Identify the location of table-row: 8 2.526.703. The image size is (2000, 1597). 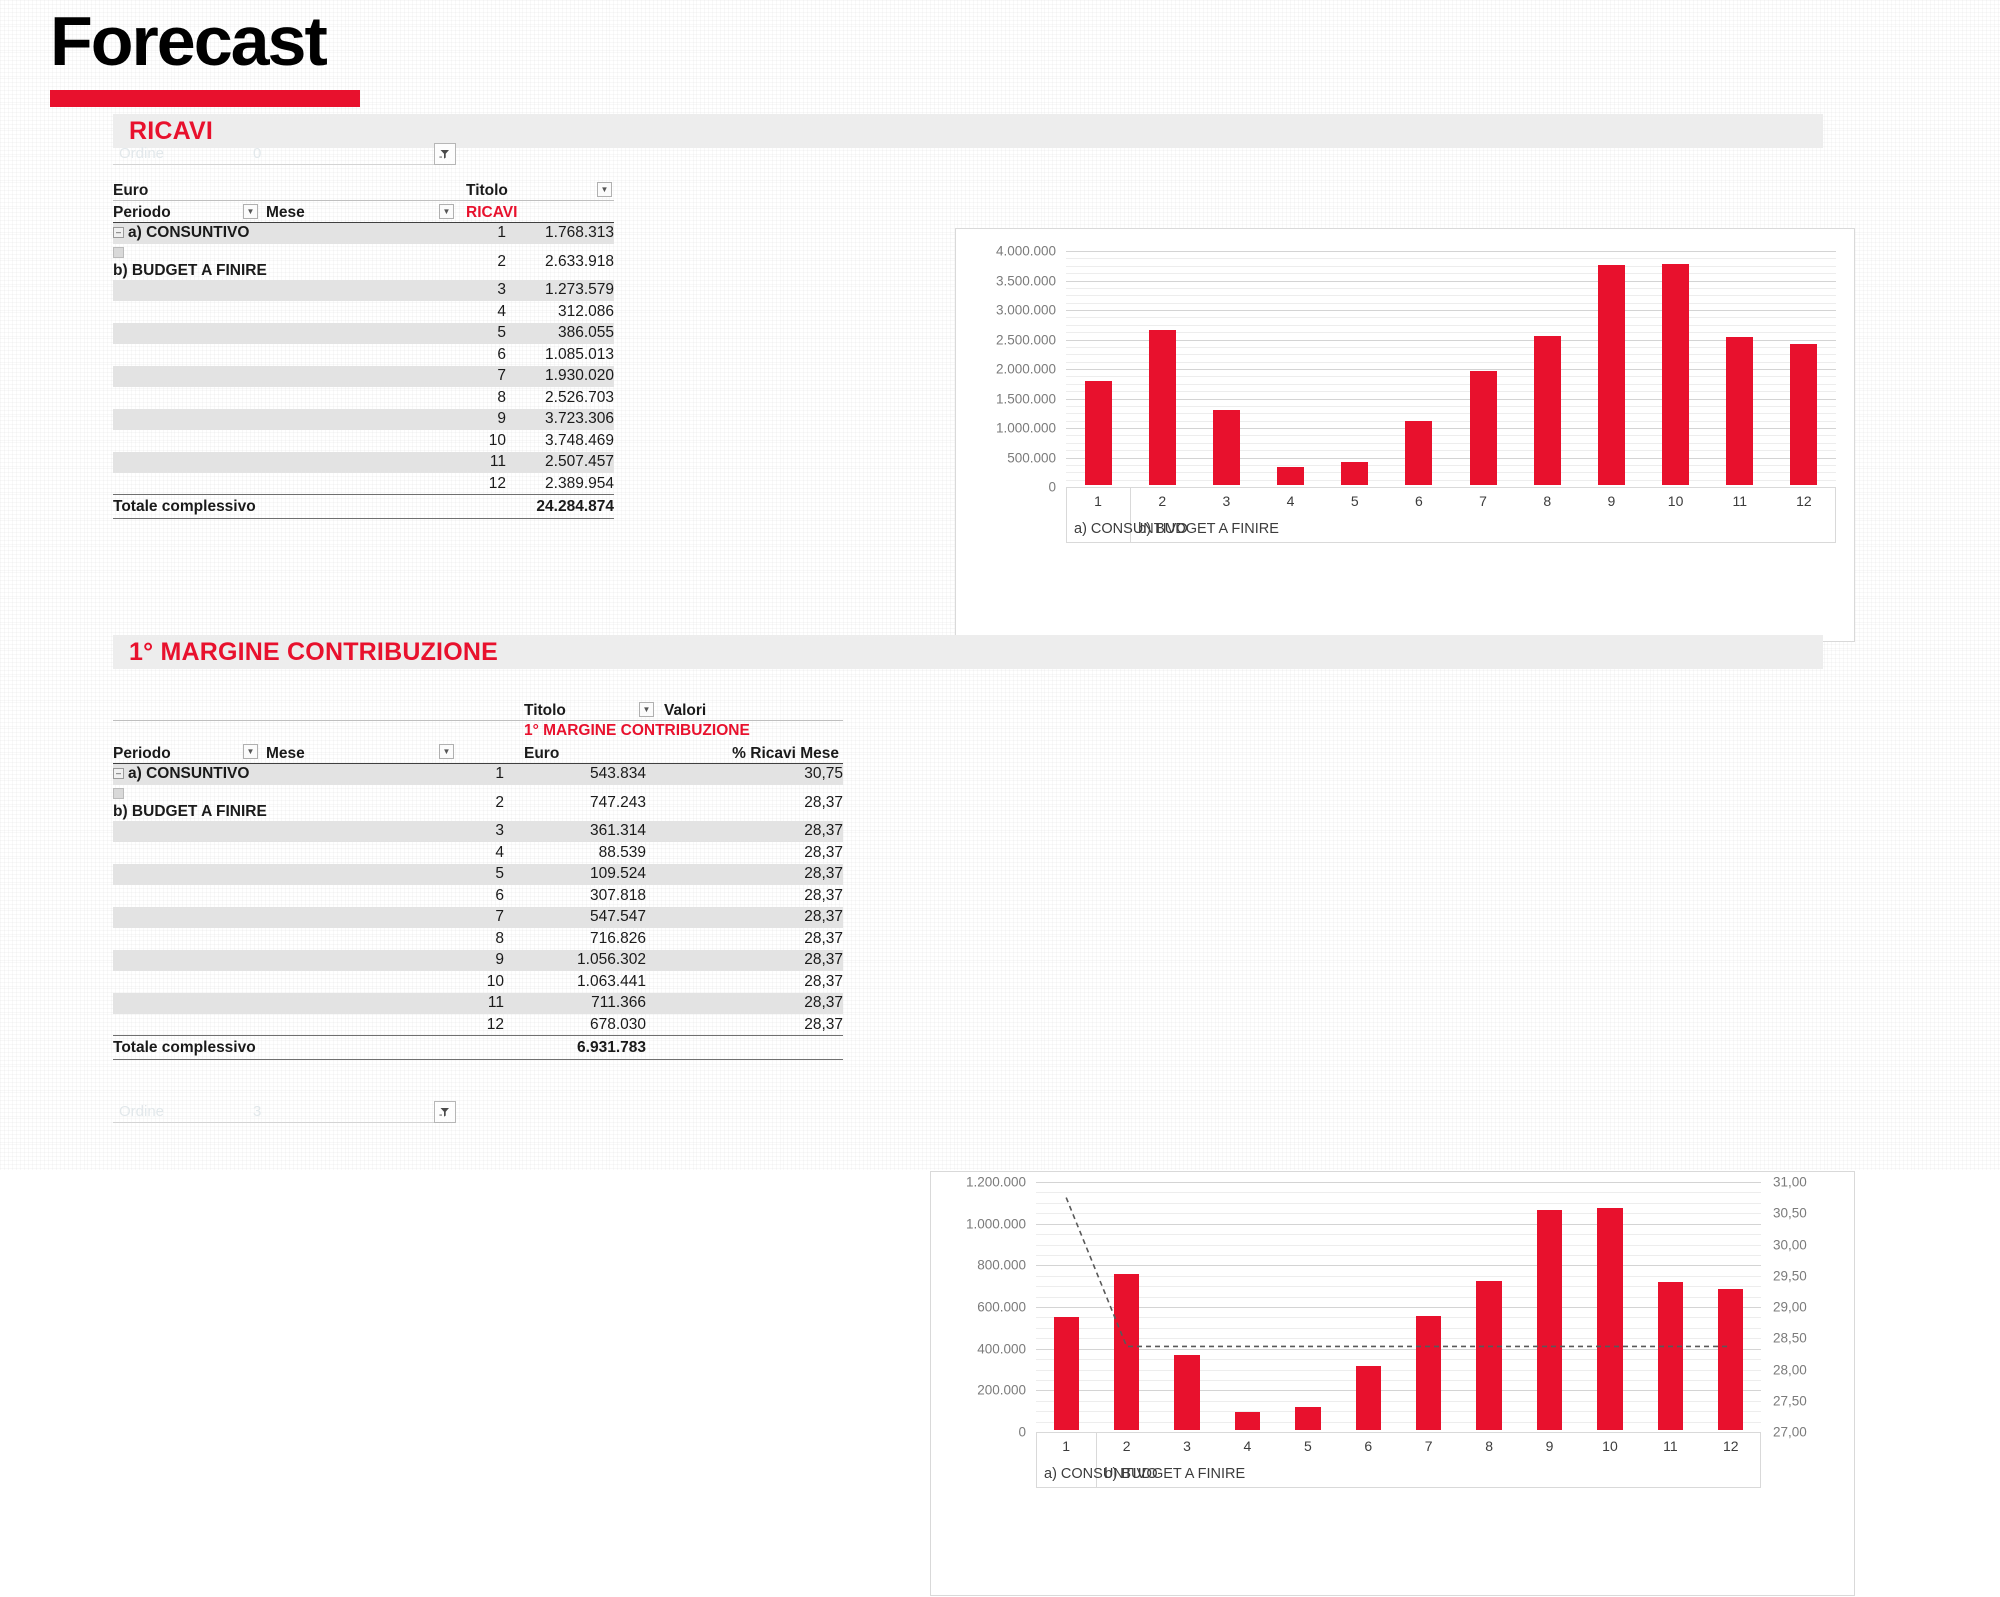
(363, 398).